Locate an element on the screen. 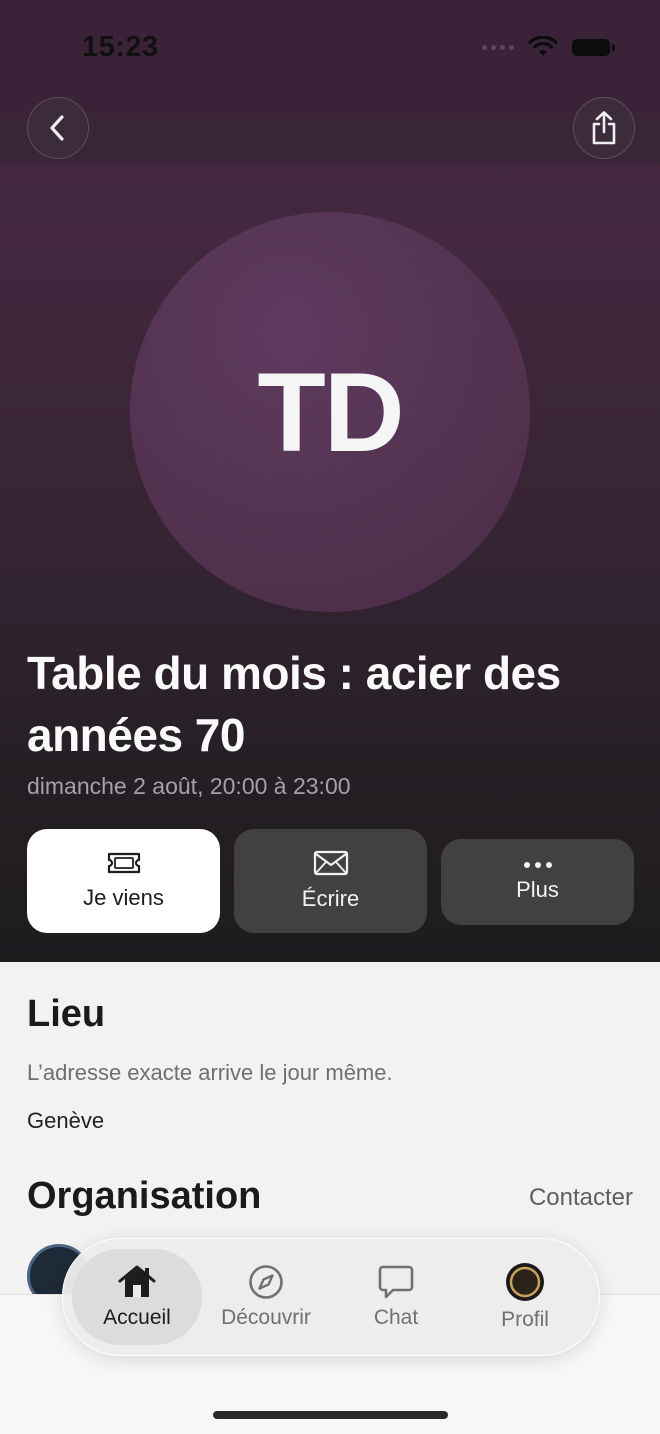 This screenshot has height=1434, width=660. tab-chat-label: Chat is located at coordinates (396, 1317).